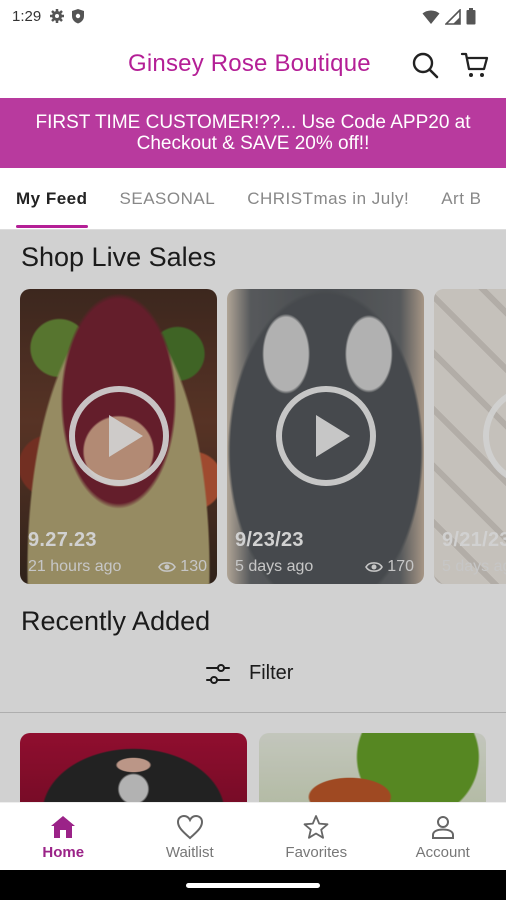 The image size is (506, 900). What do you see at coordinates (442, 852) in the screenshot?
I see `nav-account-label: Account` at bounding box center [442, 852].